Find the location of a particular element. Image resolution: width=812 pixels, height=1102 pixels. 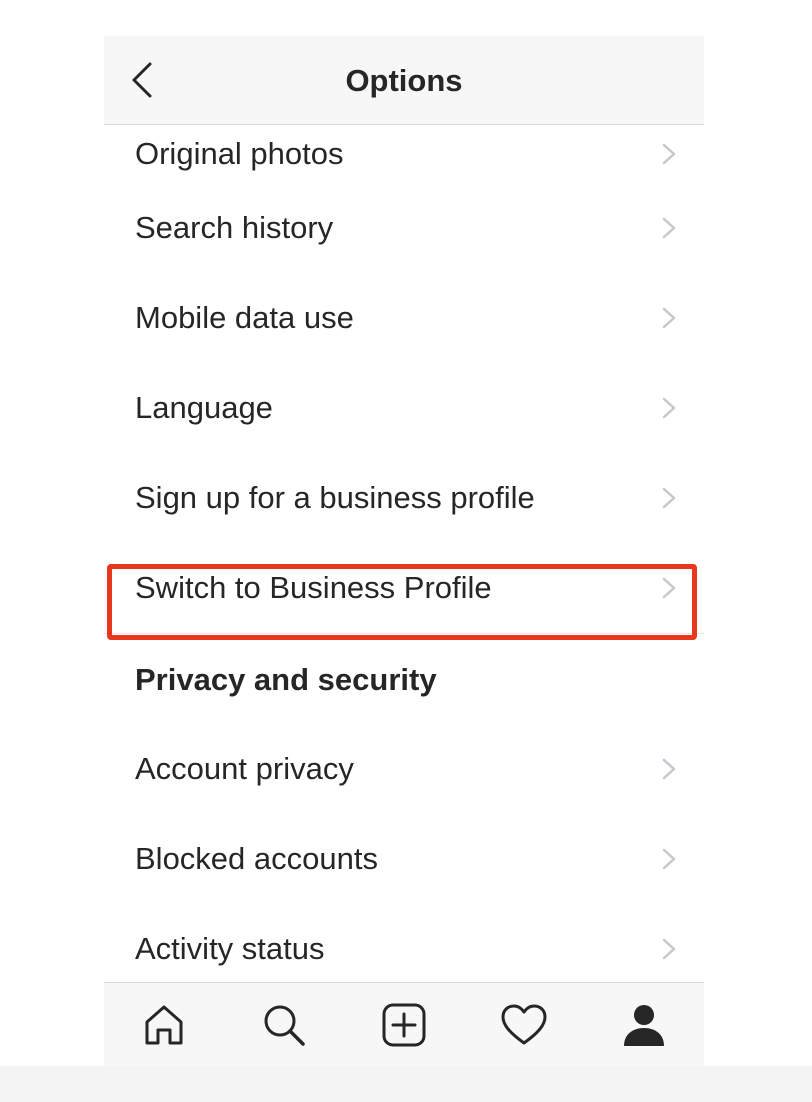

new-post-icon is located at coordinates (404, 1025).